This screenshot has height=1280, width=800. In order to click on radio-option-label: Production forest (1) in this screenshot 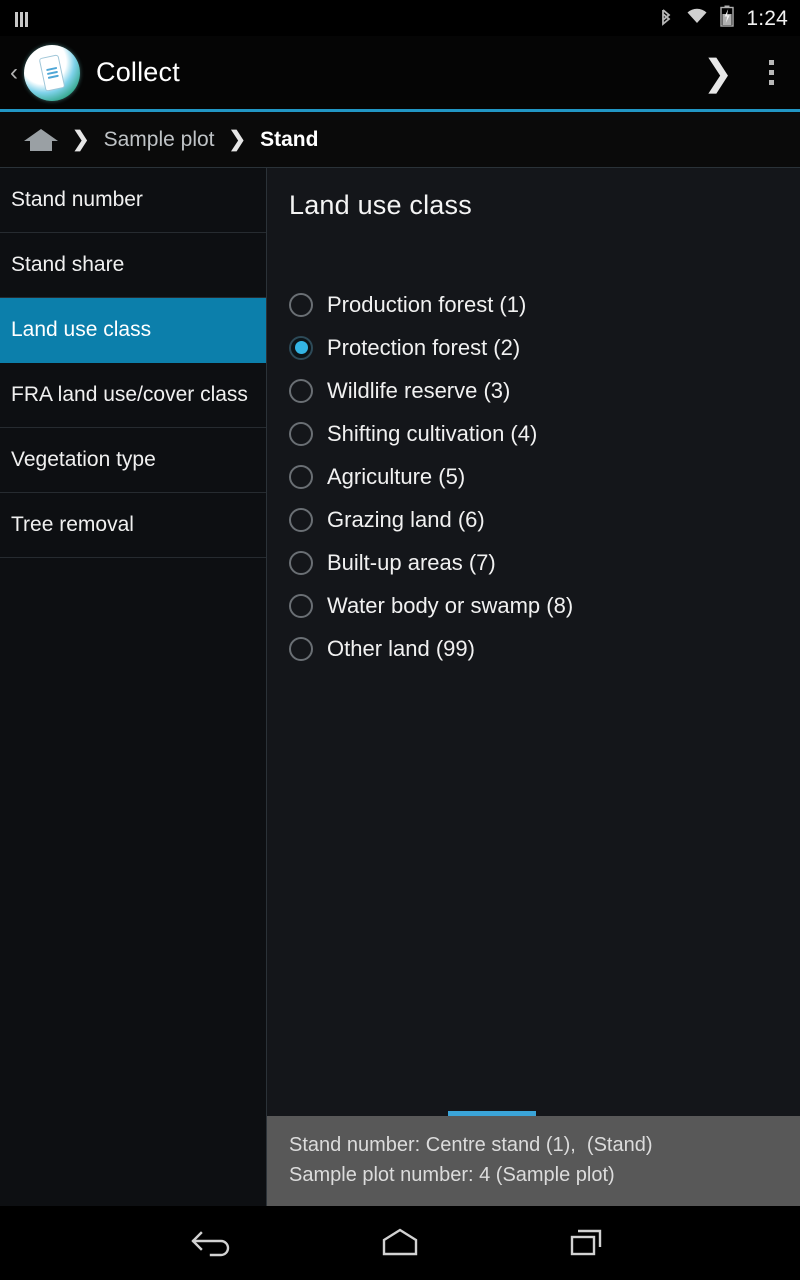, I will do `click(427, 304)`.